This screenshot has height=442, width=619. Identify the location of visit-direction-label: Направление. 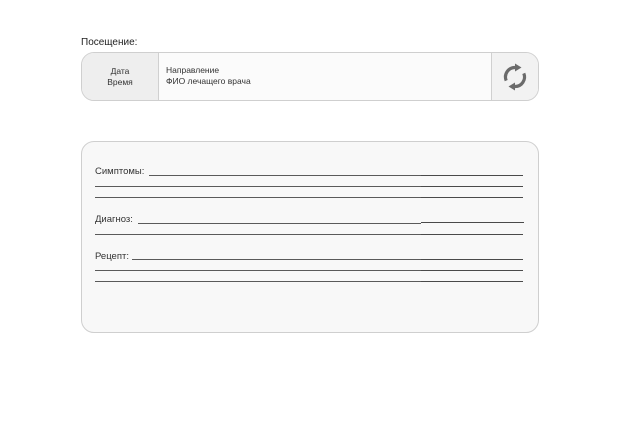
(193, 70).